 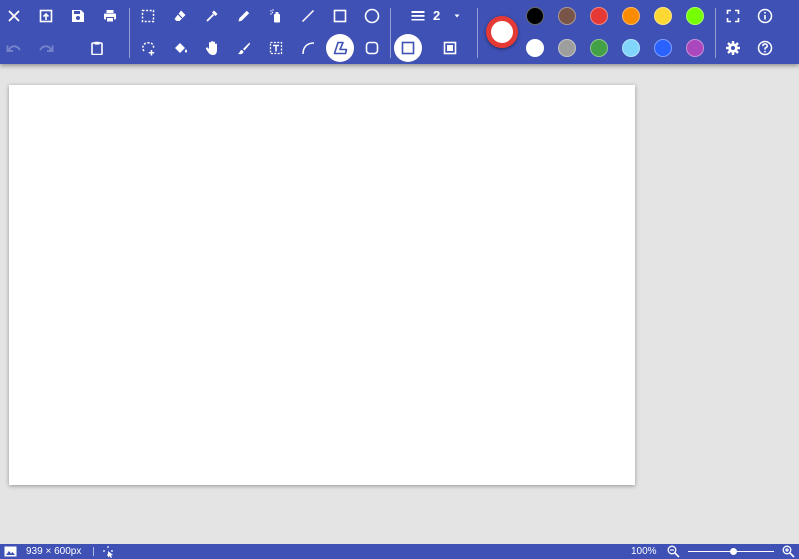 I want to click on zoom-out-icon, so click(x=673, y=552).